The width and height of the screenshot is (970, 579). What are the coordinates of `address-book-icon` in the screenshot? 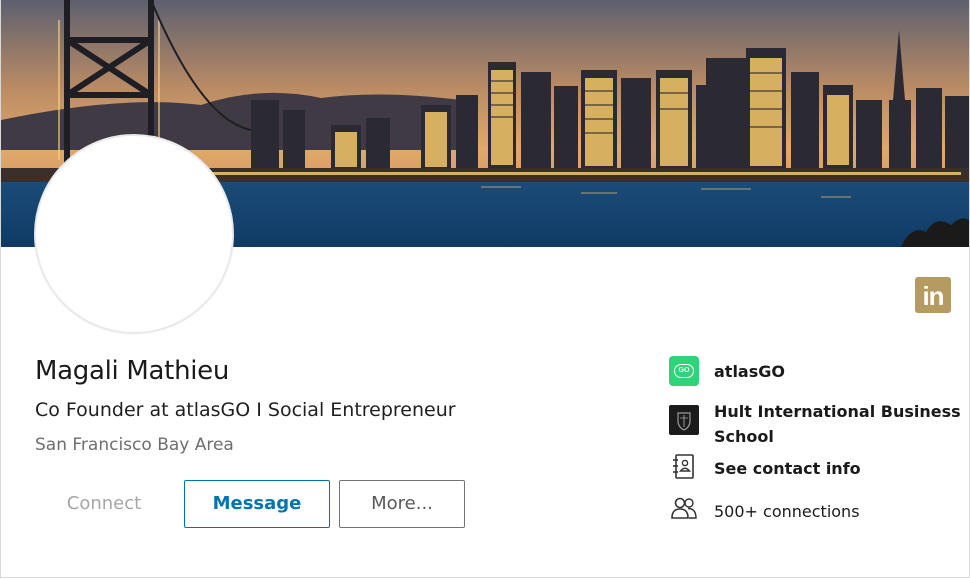 It's located at (684, 467).